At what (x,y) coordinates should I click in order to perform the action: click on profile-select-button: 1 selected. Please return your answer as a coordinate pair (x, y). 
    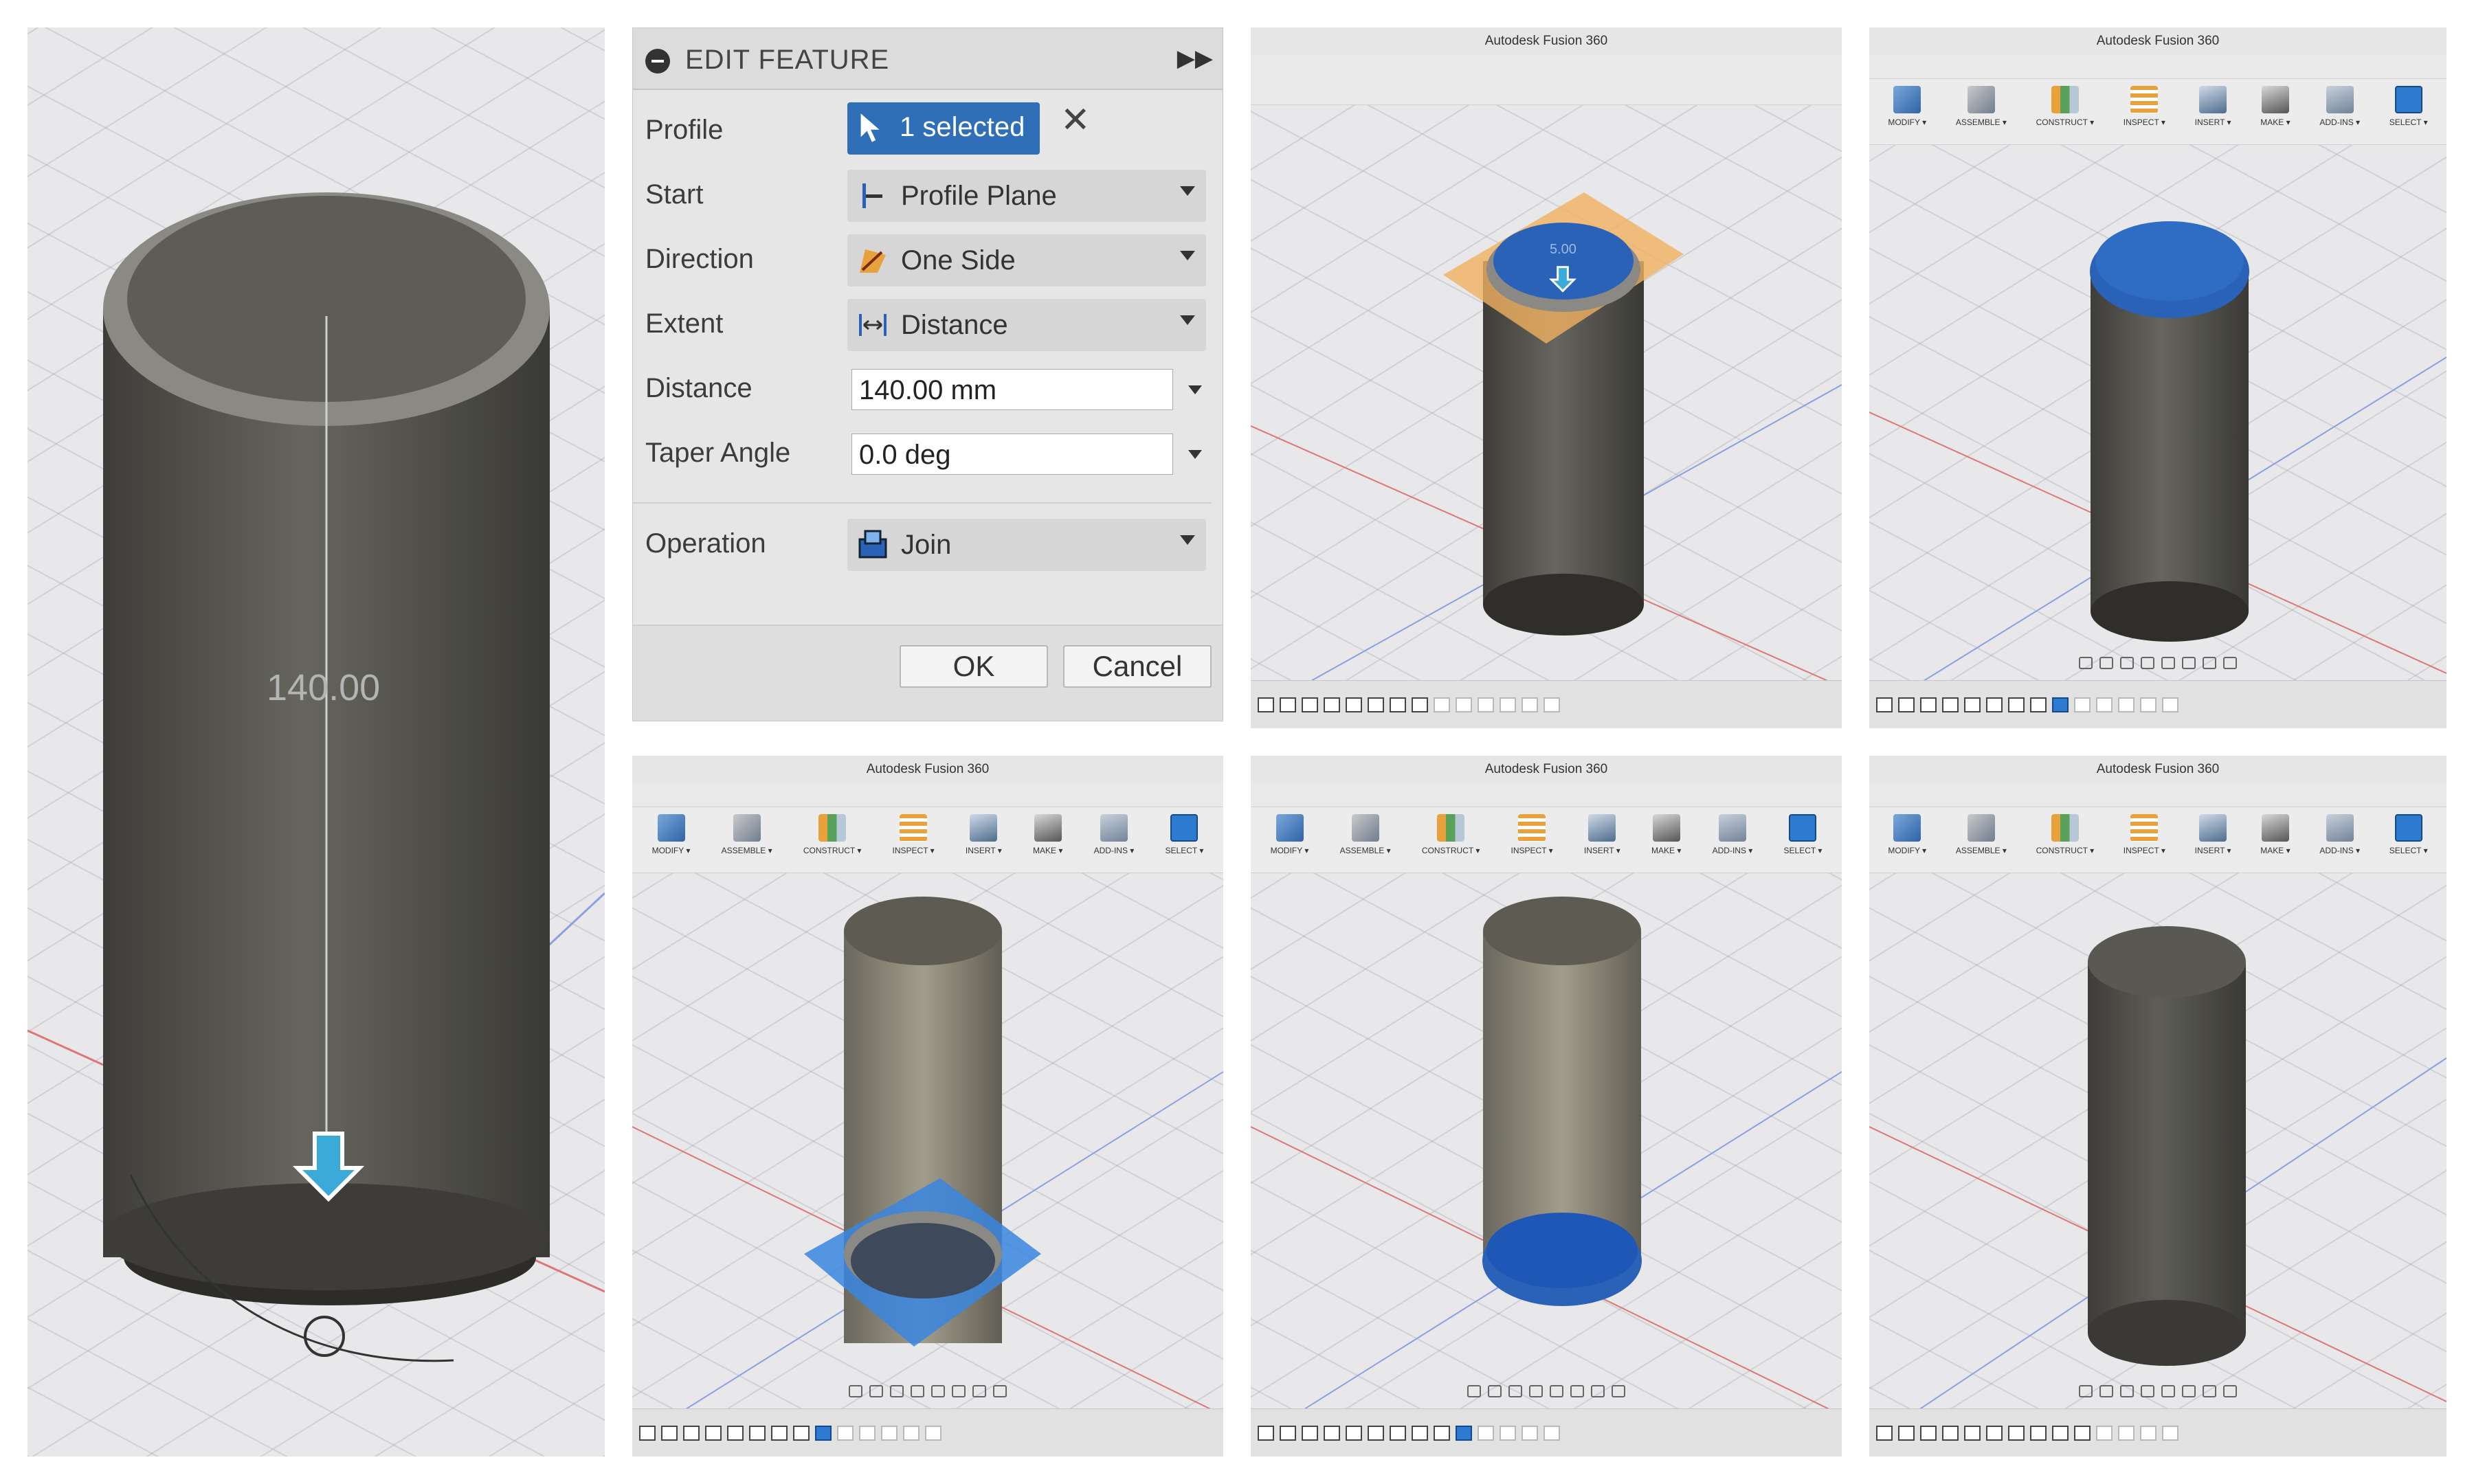
    Looking at the image, I should click on (943, 128).